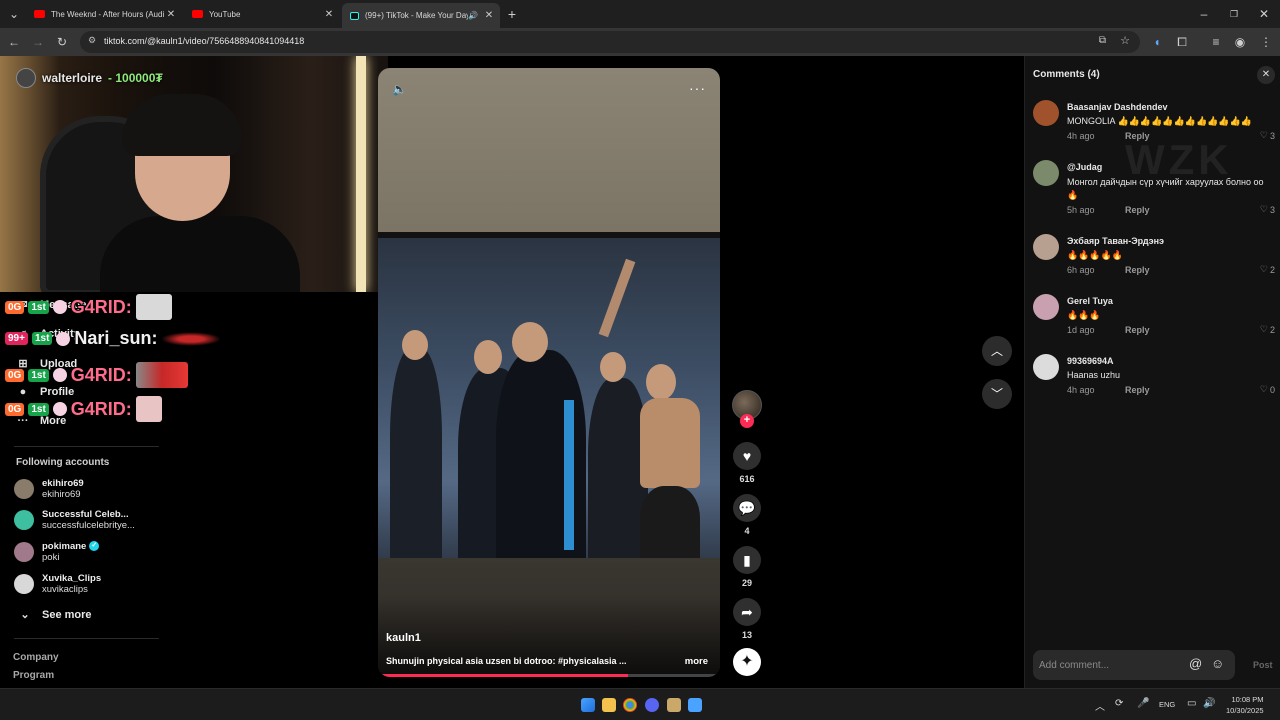 Image resolution: width=1280 pixels, height=720 pixels. Describe the element at coordinates (588, 705) in the screenshot. I see `windows-start-icon` at that location.